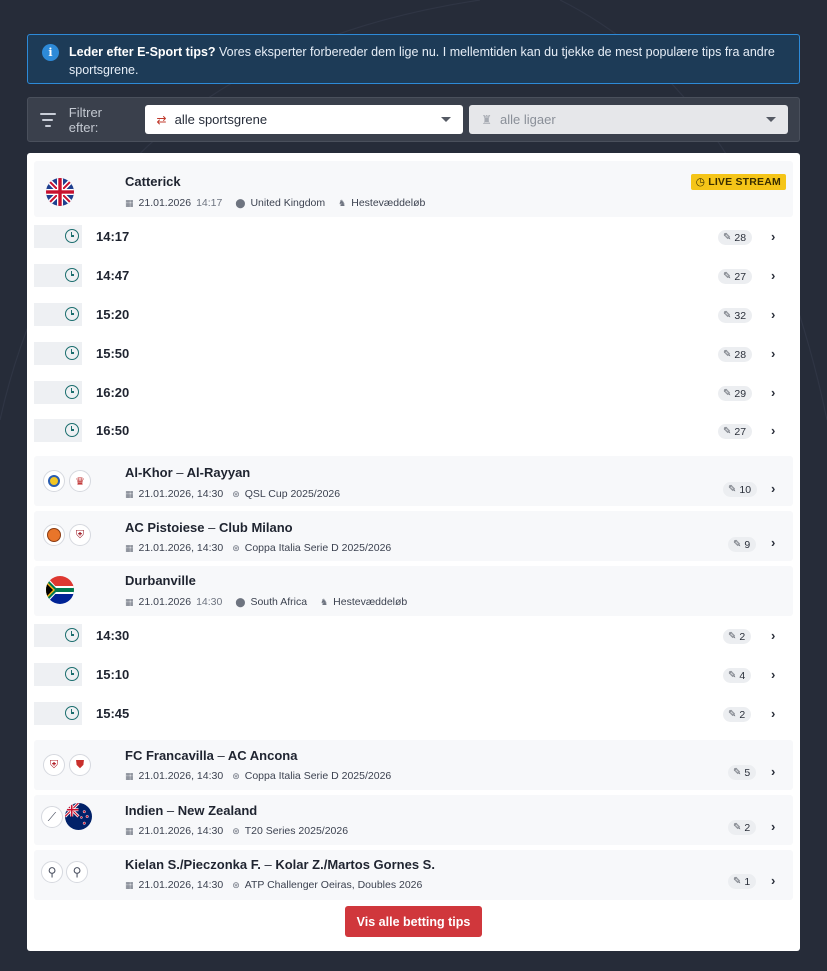 Image resolution: width=827 pixels, height=971 pixels. I want to click on tips-count: 1, so click(747, 881).